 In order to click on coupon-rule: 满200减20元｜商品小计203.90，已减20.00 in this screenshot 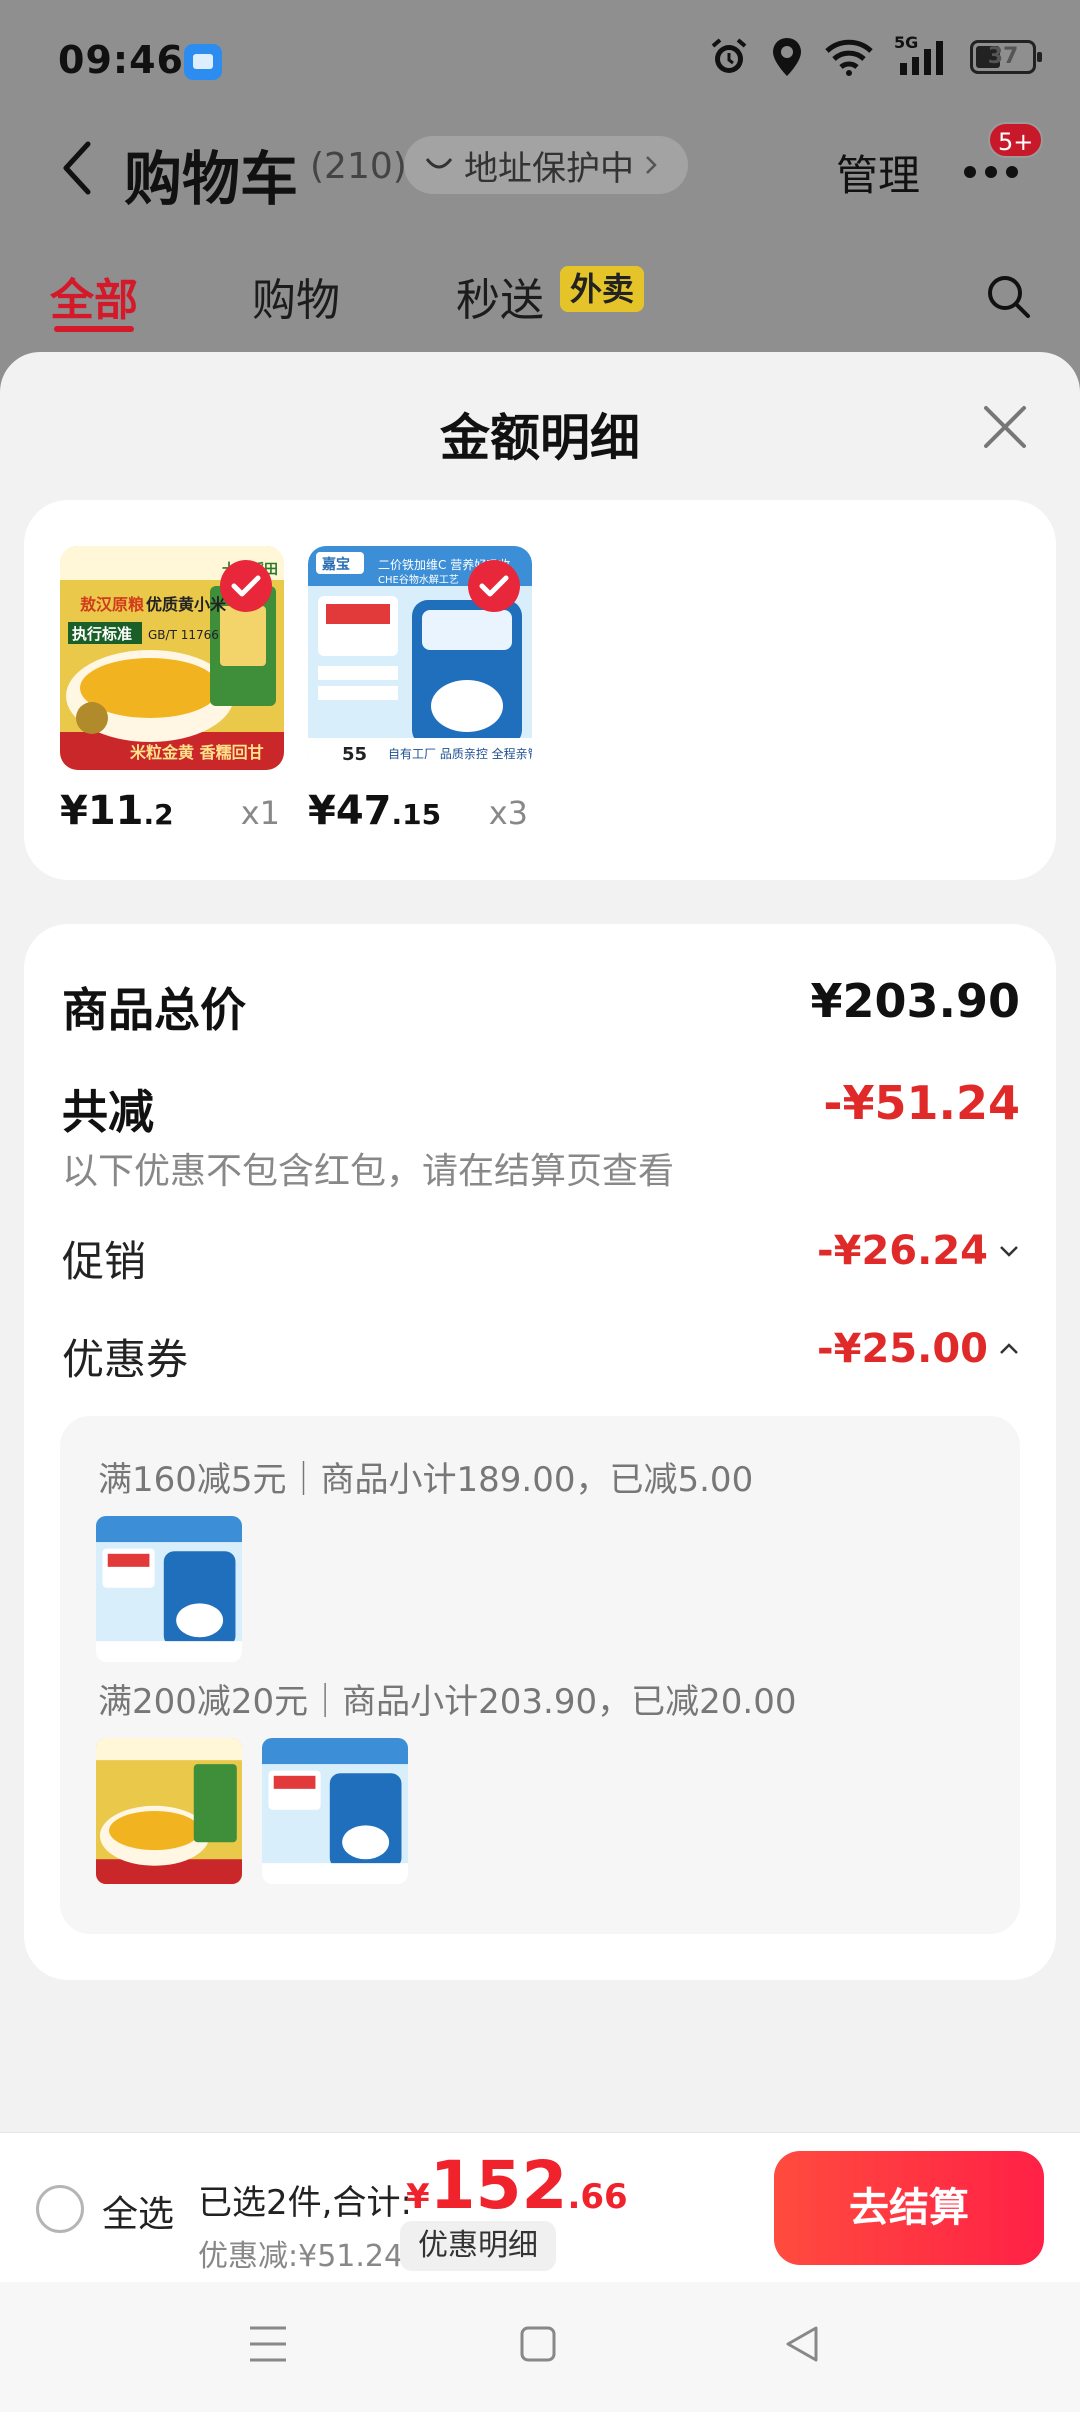, I will do `click(447, 1702)`.